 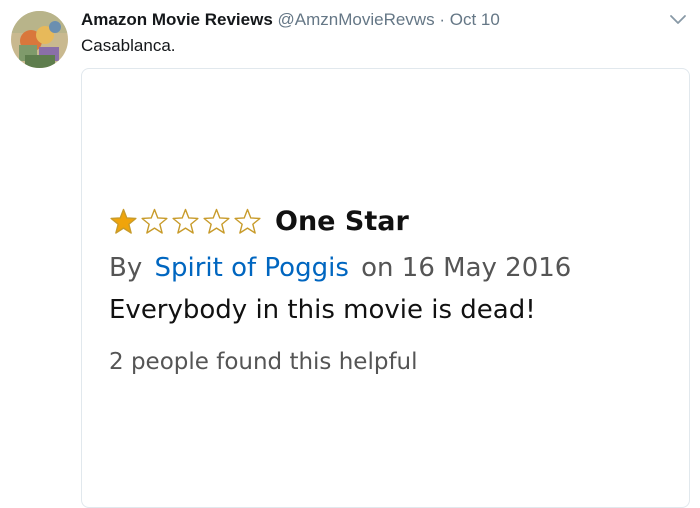 I want to click on chevron-down-icon, so click(x=678, y=19).